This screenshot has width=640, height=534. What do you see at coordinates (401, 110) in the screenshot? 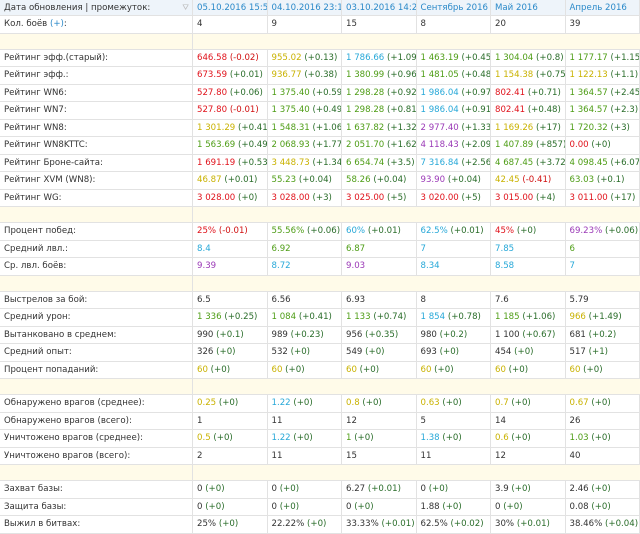
I see `stat-delta: (+0.81)` at bounding box center [401, 110].